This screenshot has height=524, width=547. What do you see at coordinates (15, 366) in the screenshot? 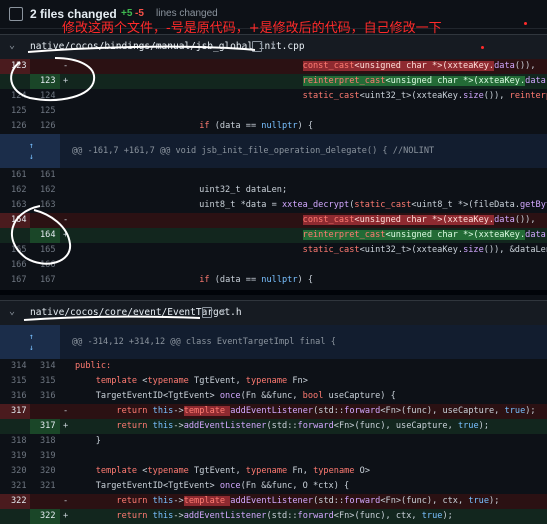
I see `old-line-number: 314` at bounding box center [15, 366].